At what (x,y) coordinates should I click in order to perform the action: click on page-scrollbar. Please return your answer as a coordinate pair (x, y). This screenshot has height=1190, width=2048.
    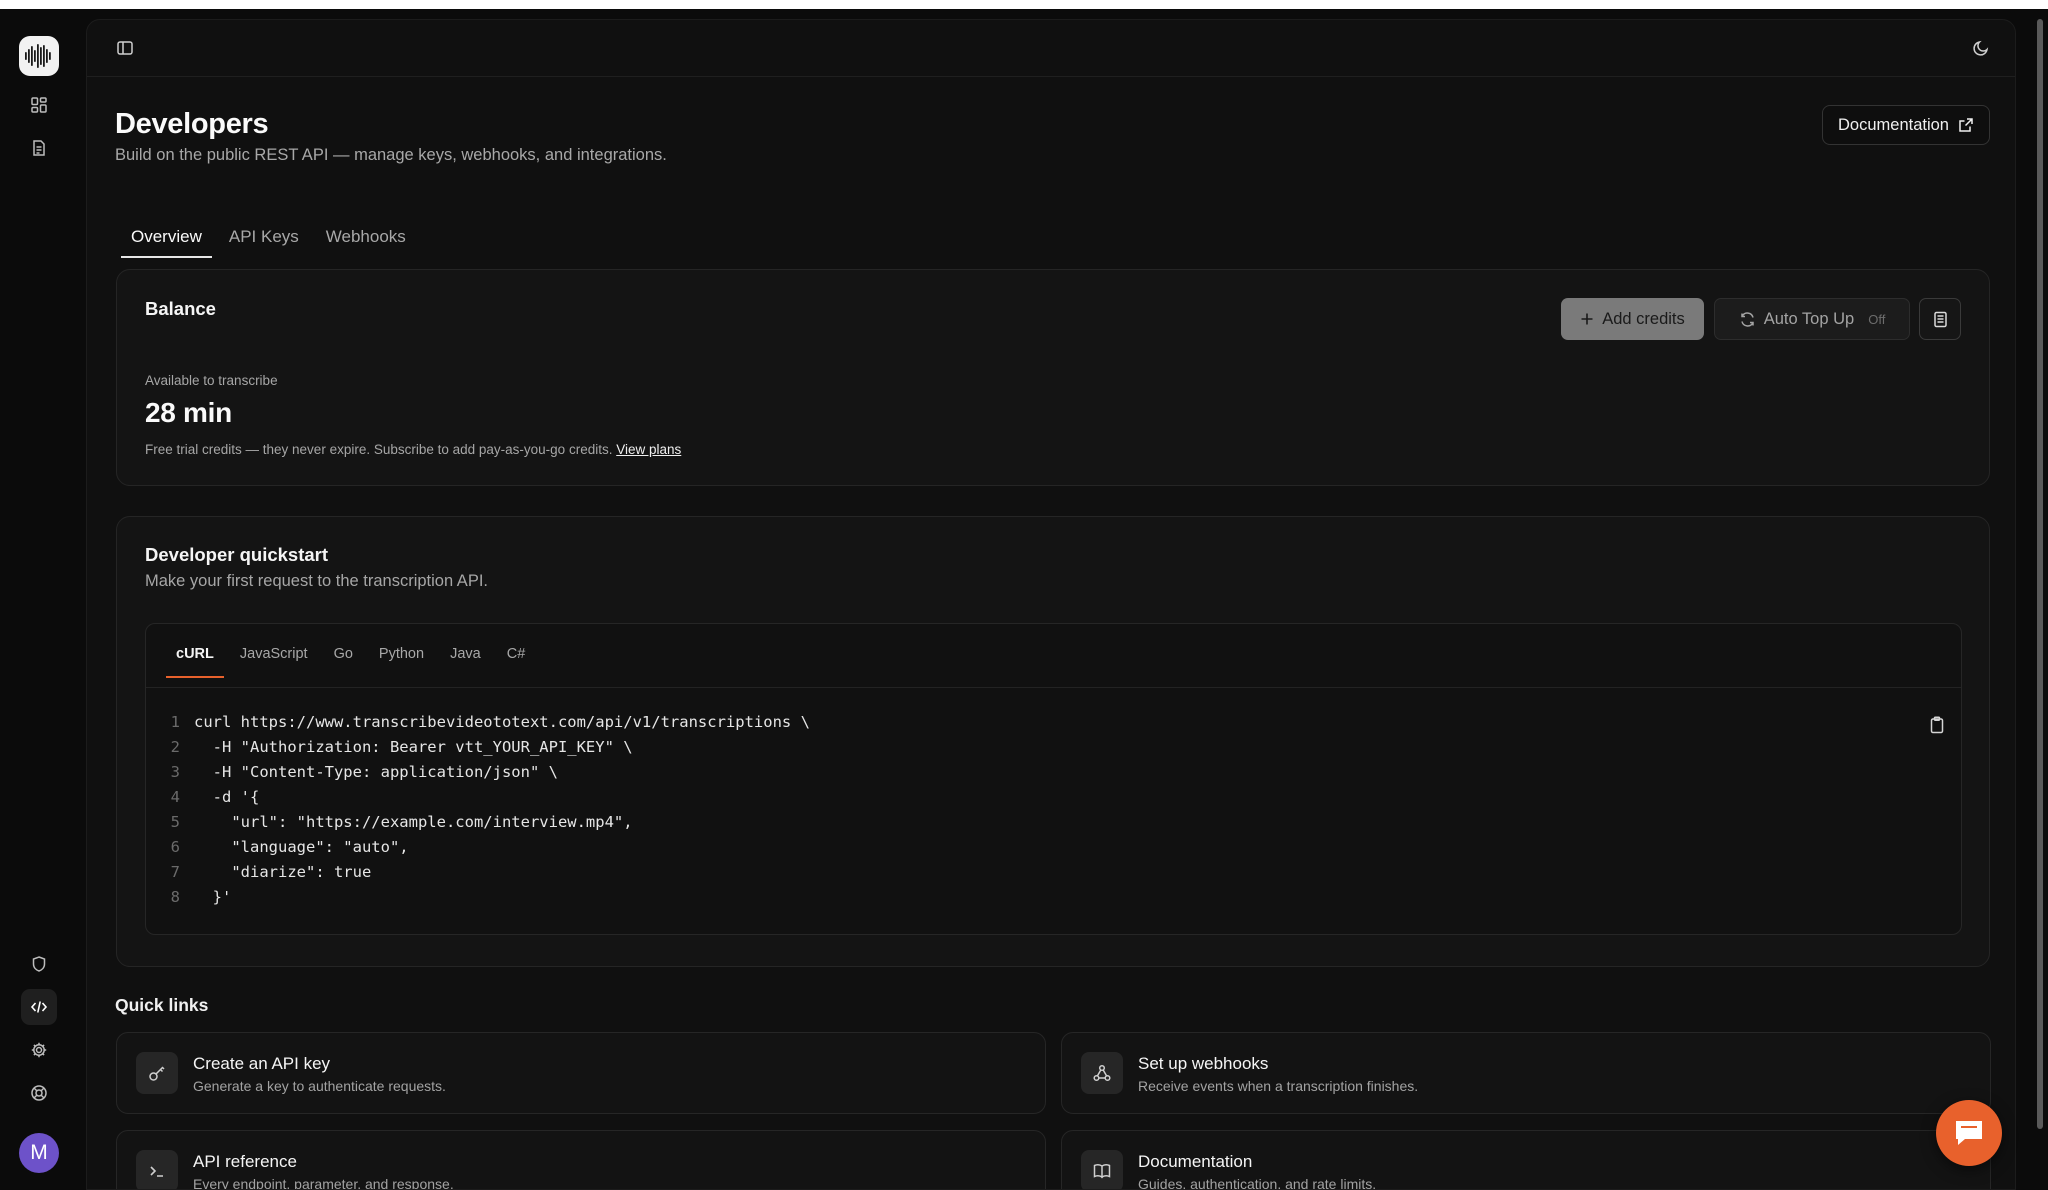
    Looking at the image, I should click on (2040, 574).